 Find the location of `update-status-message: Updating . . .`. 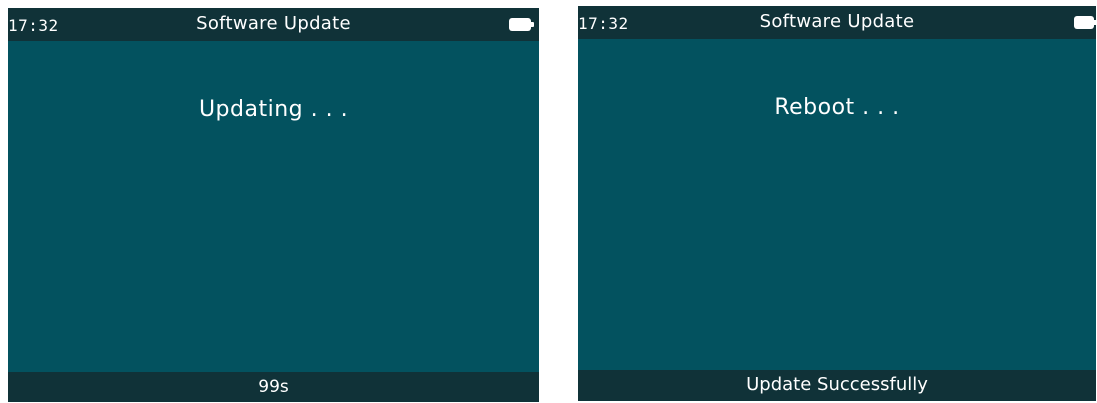

update-status-message: Updating . . . is located at coordinates (273, 109).